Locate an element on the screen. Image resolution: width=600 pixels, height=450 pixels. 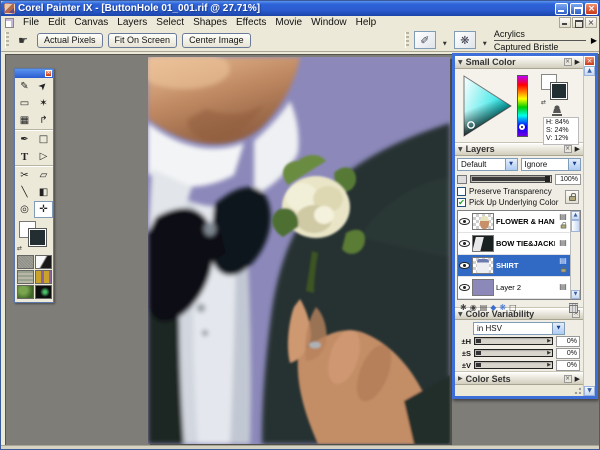
menu-select: Select is located at coordinates (170, 22).